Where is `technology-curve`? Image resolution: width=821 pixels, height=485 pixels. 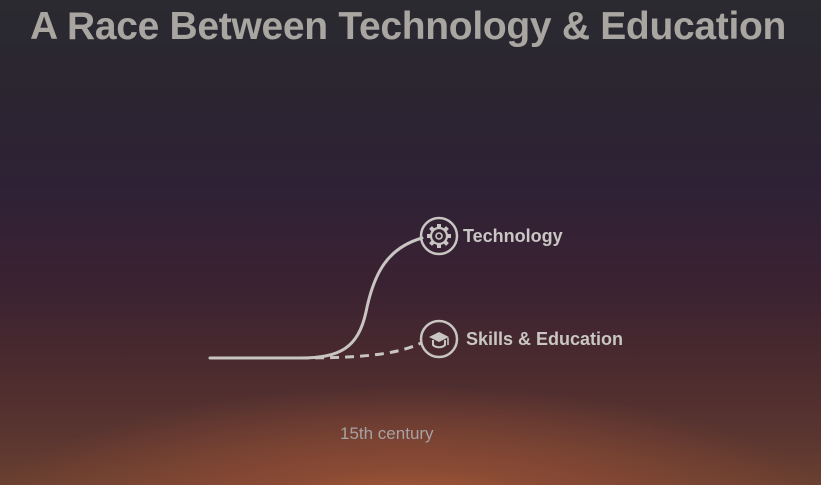
technology-curve is located at coordinates (361, 298).